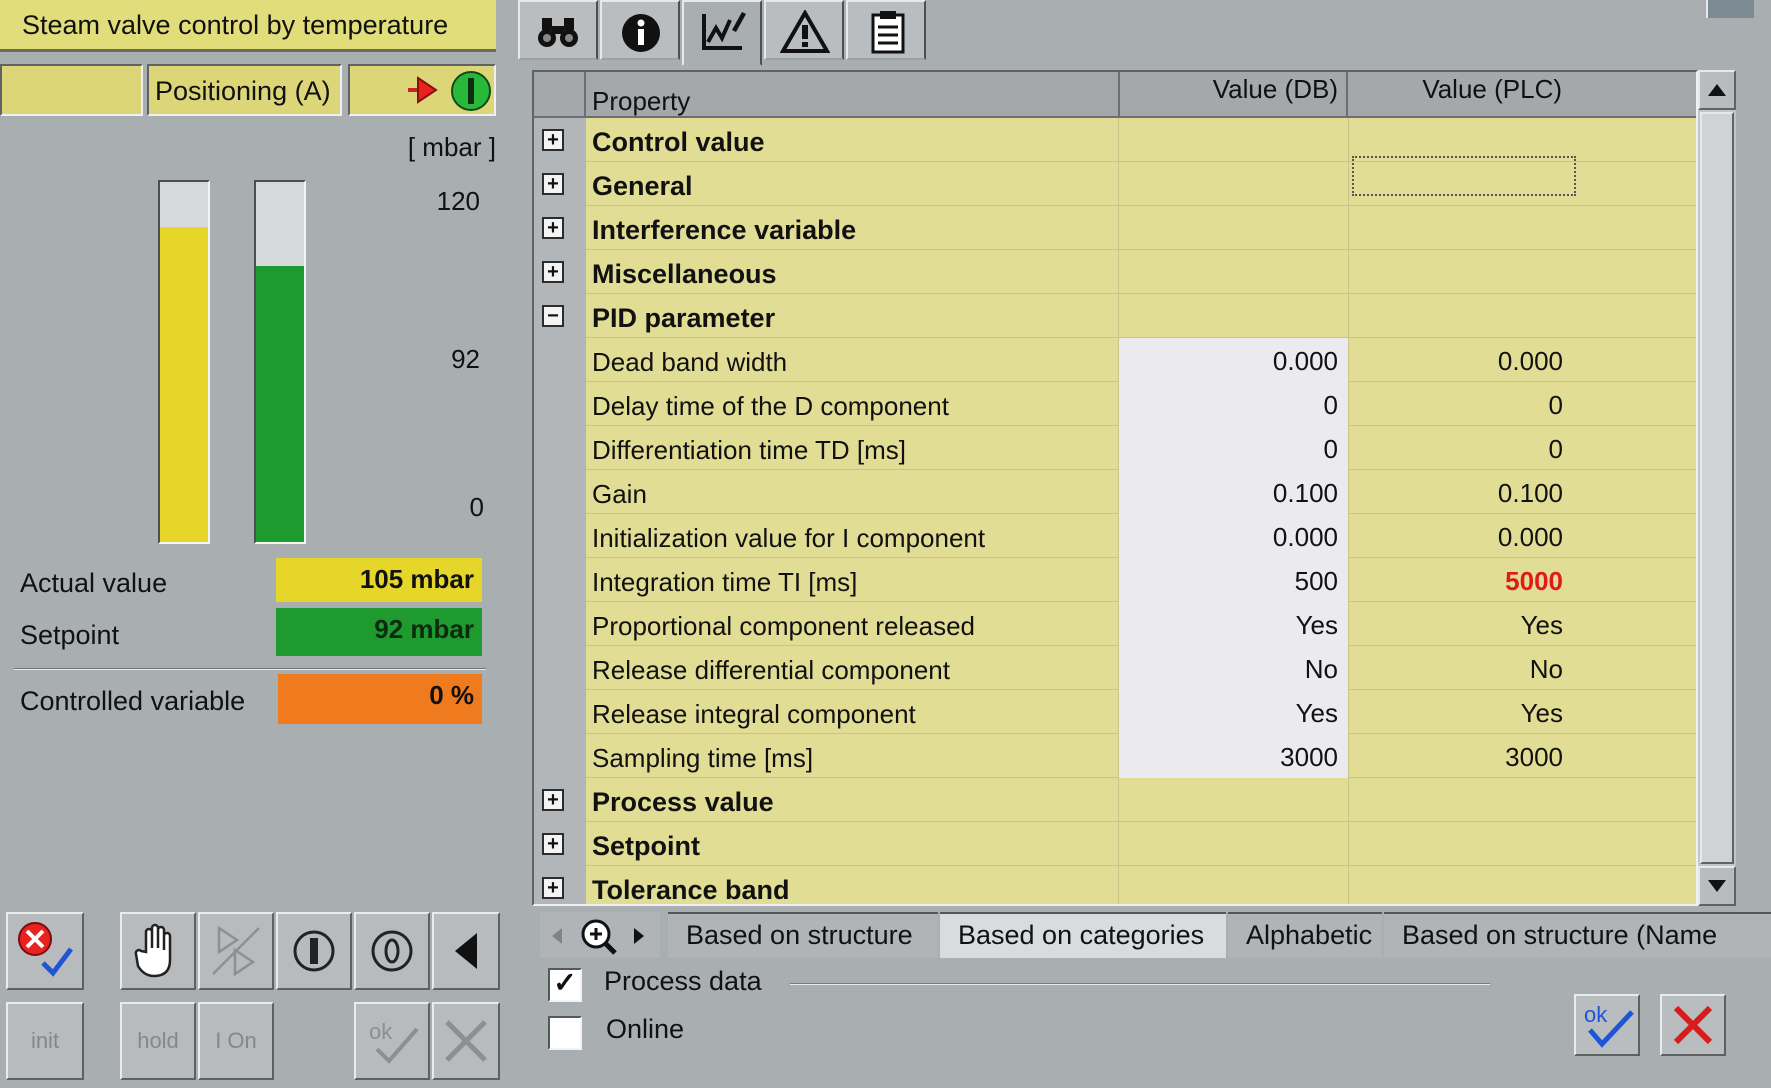  I want to click on property-name: Release integral component, so click(754, 714).